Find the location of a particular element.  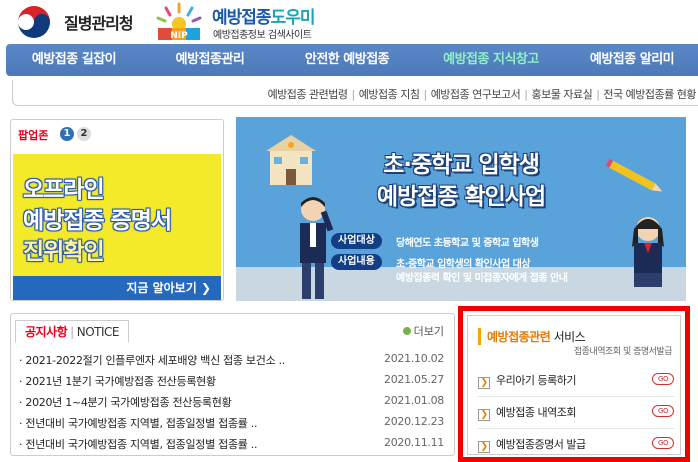

service-certificate-issue-link: ❯ 예방접종증명서 발급 GO is located at coordinates (576, 445).